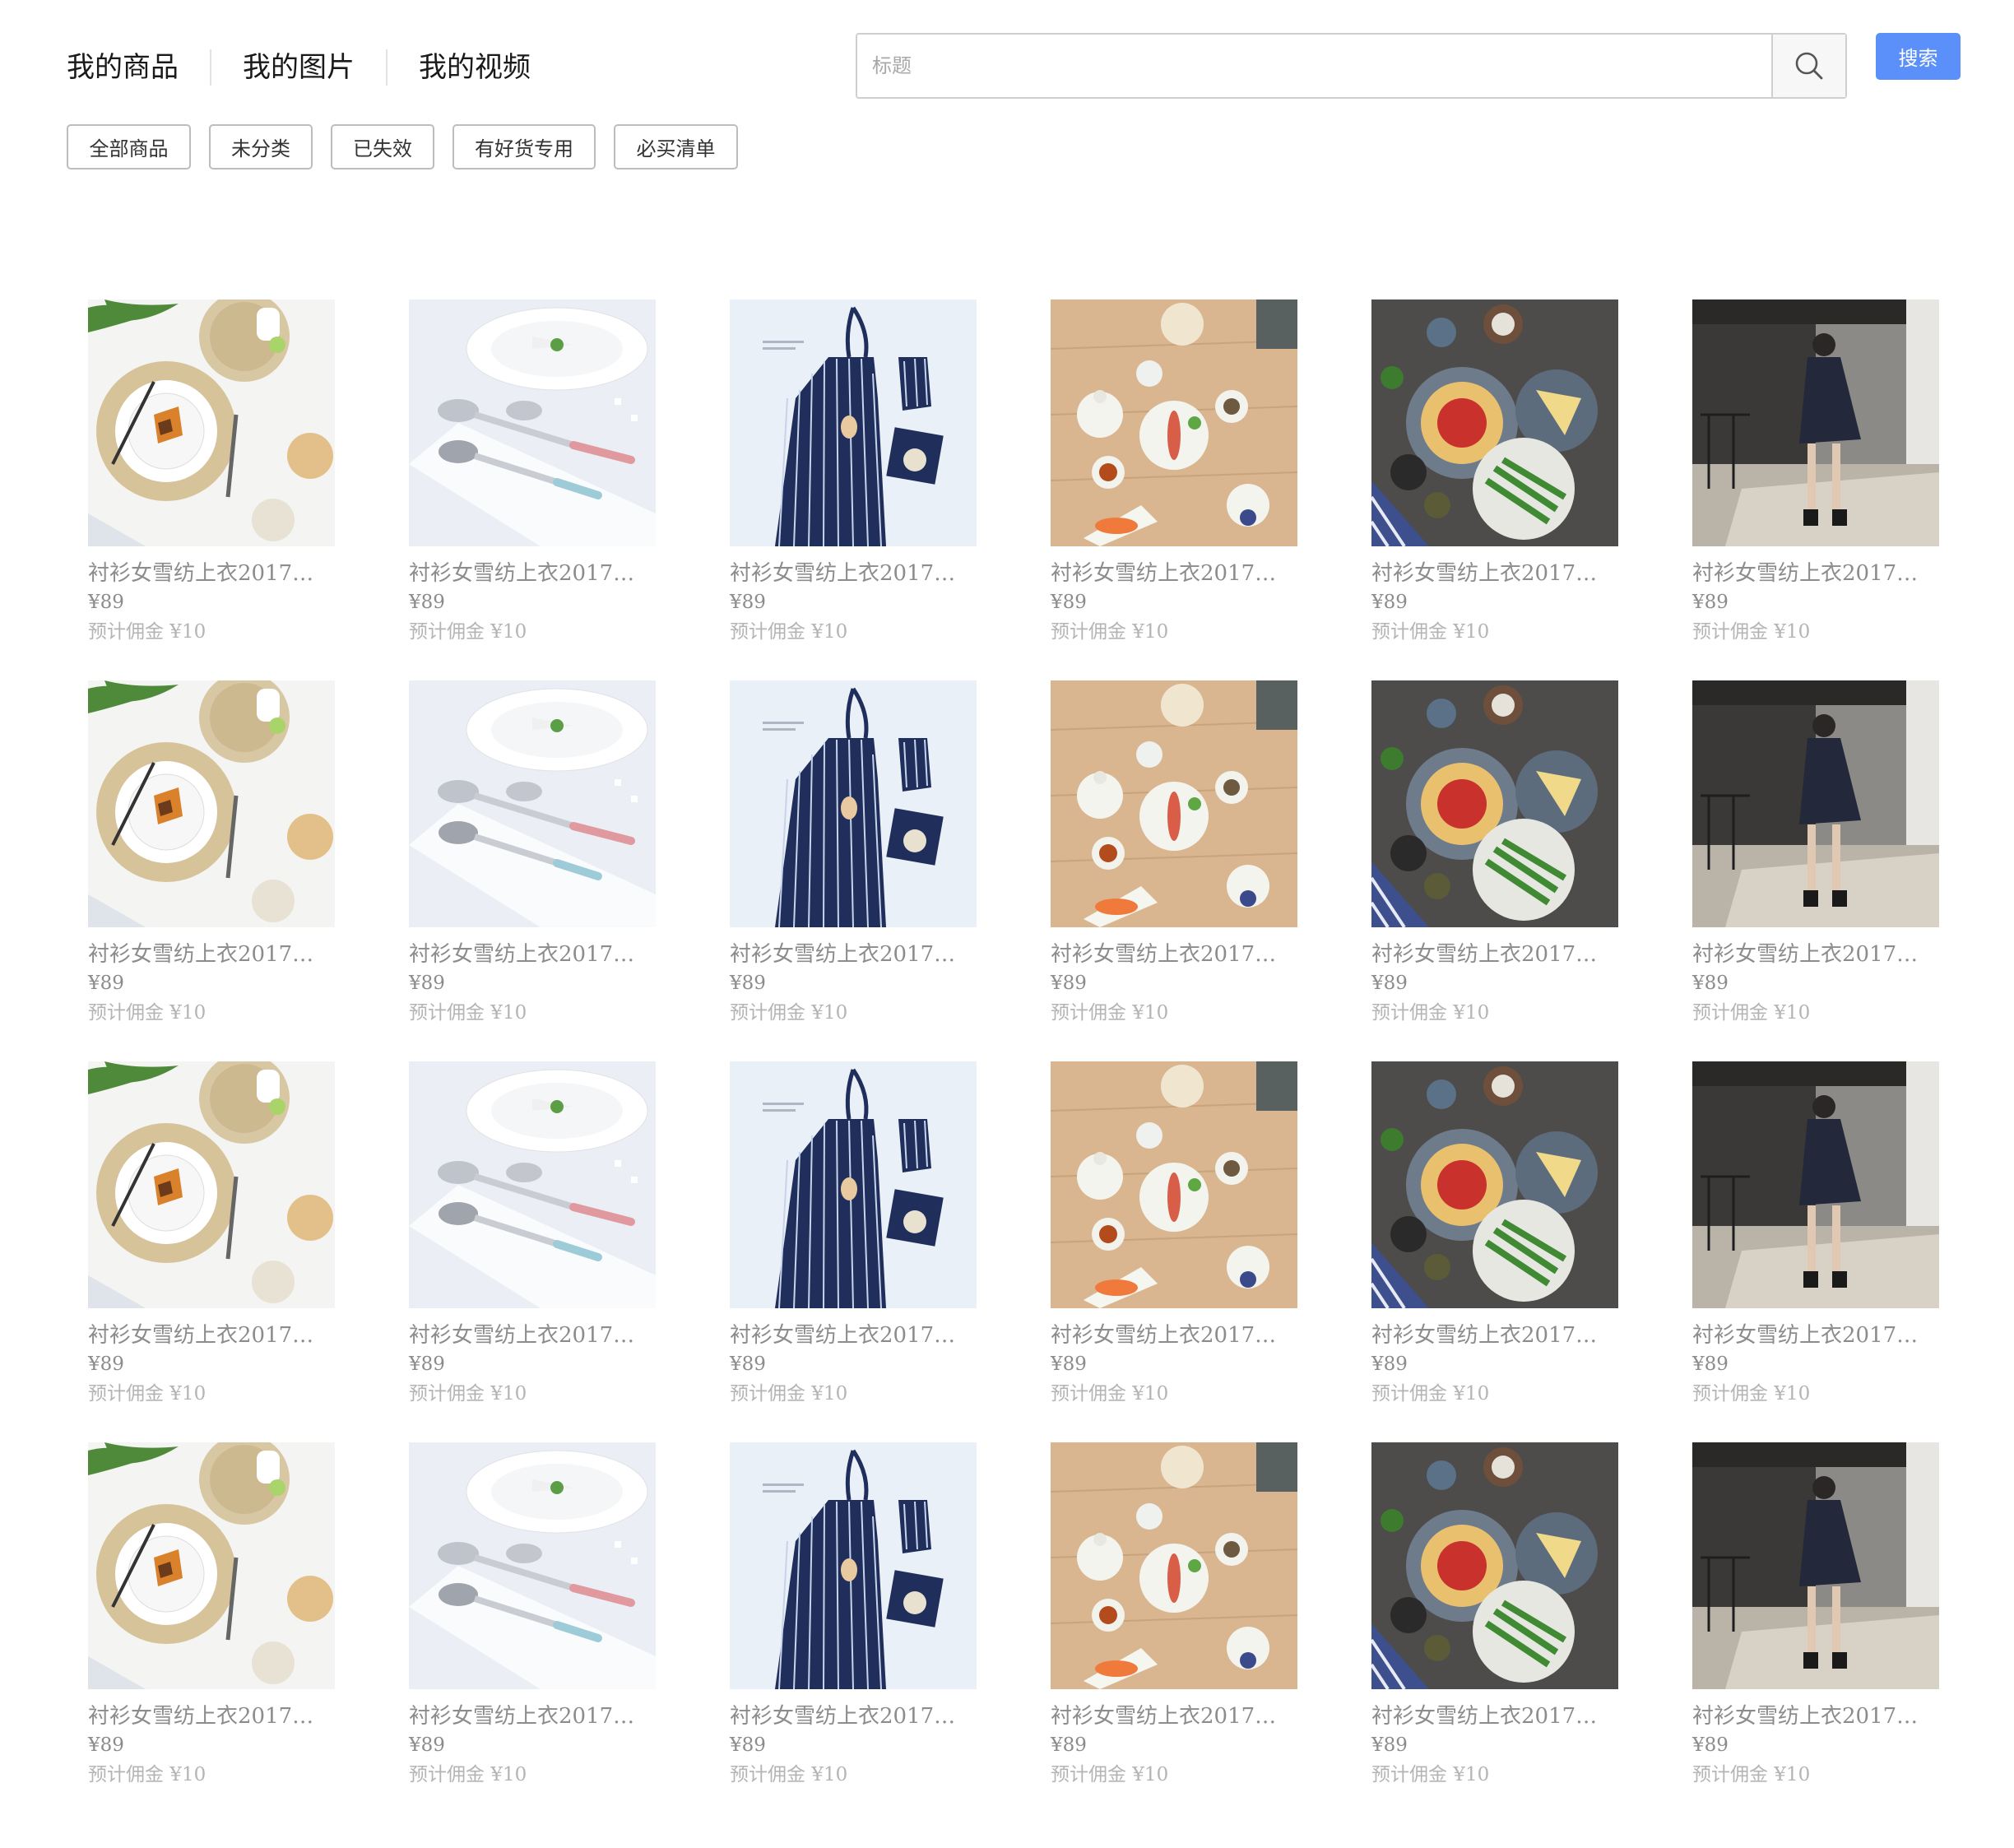 The image size is (2014, 1848). I want to click on filter-all-products: 全部商品, so click(129, 147).